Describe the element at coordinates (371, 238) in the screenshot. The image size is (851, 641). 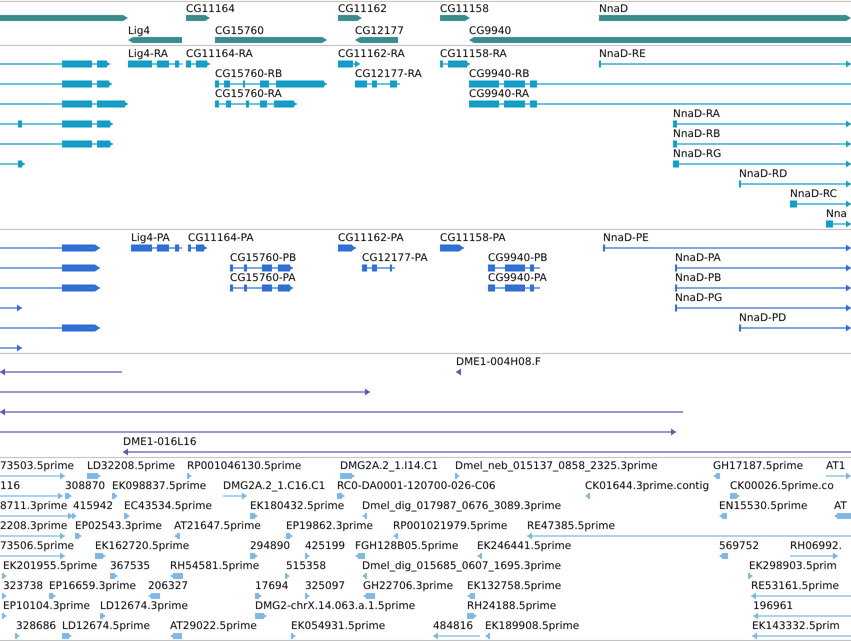
I see `feature-label: CG11162-PA` at that location.